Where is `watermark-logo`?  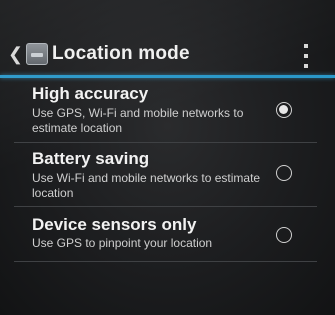 watermark-logo is located at coordinates (304, 294).